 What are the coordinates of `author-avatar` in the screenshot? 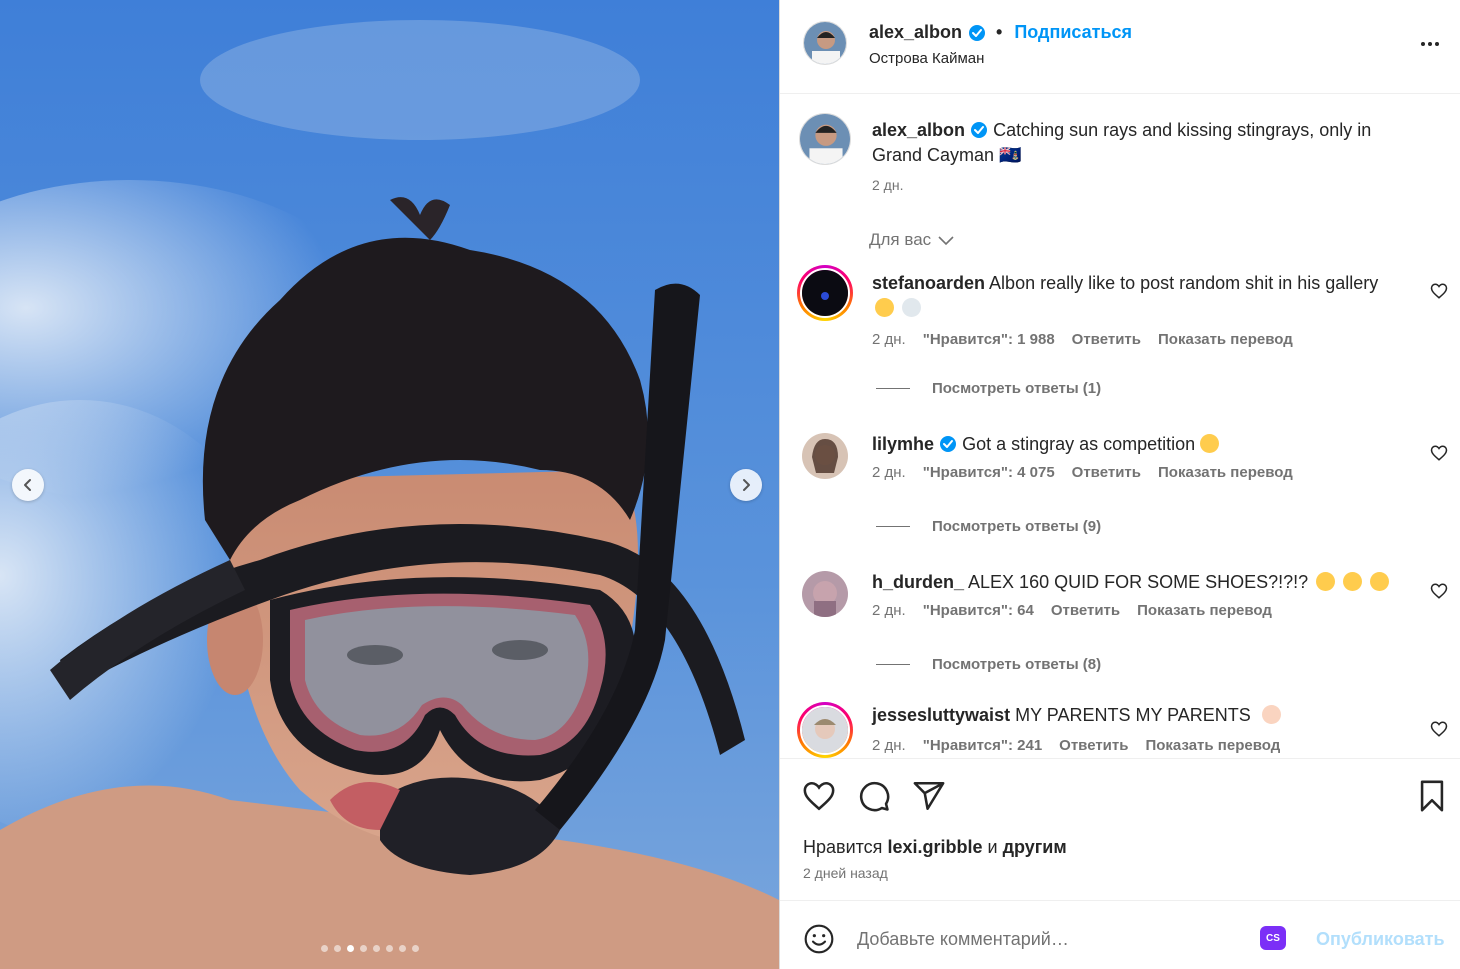 It's located at (825, 43).